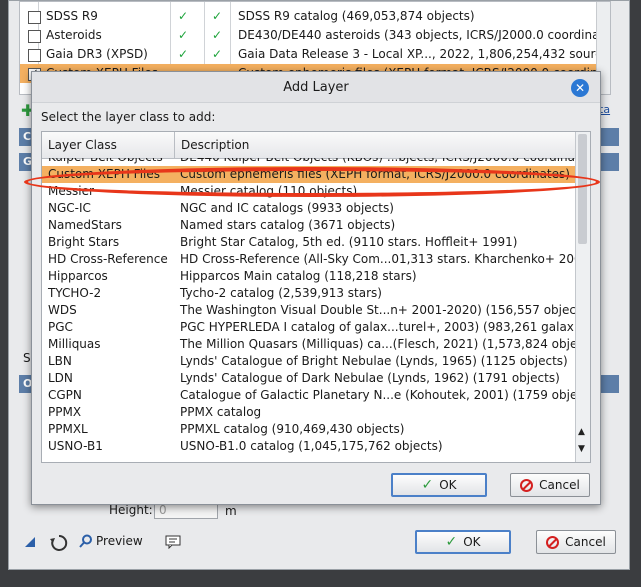  Describe the element at coordinates (309, 412) in the screenshot. I see `layer-class-row: PPMX PPMX catalog` at that location.